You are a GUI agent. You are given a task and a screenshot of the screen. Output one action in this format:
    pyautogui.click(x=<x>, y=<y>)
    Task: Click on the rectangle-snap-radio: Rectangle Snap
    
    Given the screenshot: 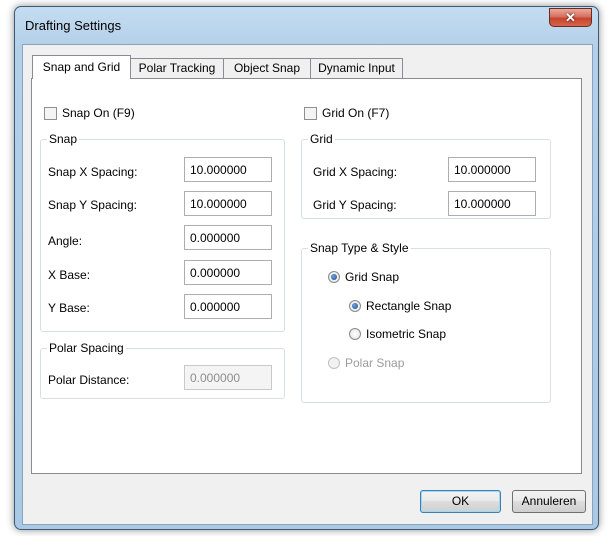 What is the action you would take?
    pyautogui.click(x=400, y=306)
    